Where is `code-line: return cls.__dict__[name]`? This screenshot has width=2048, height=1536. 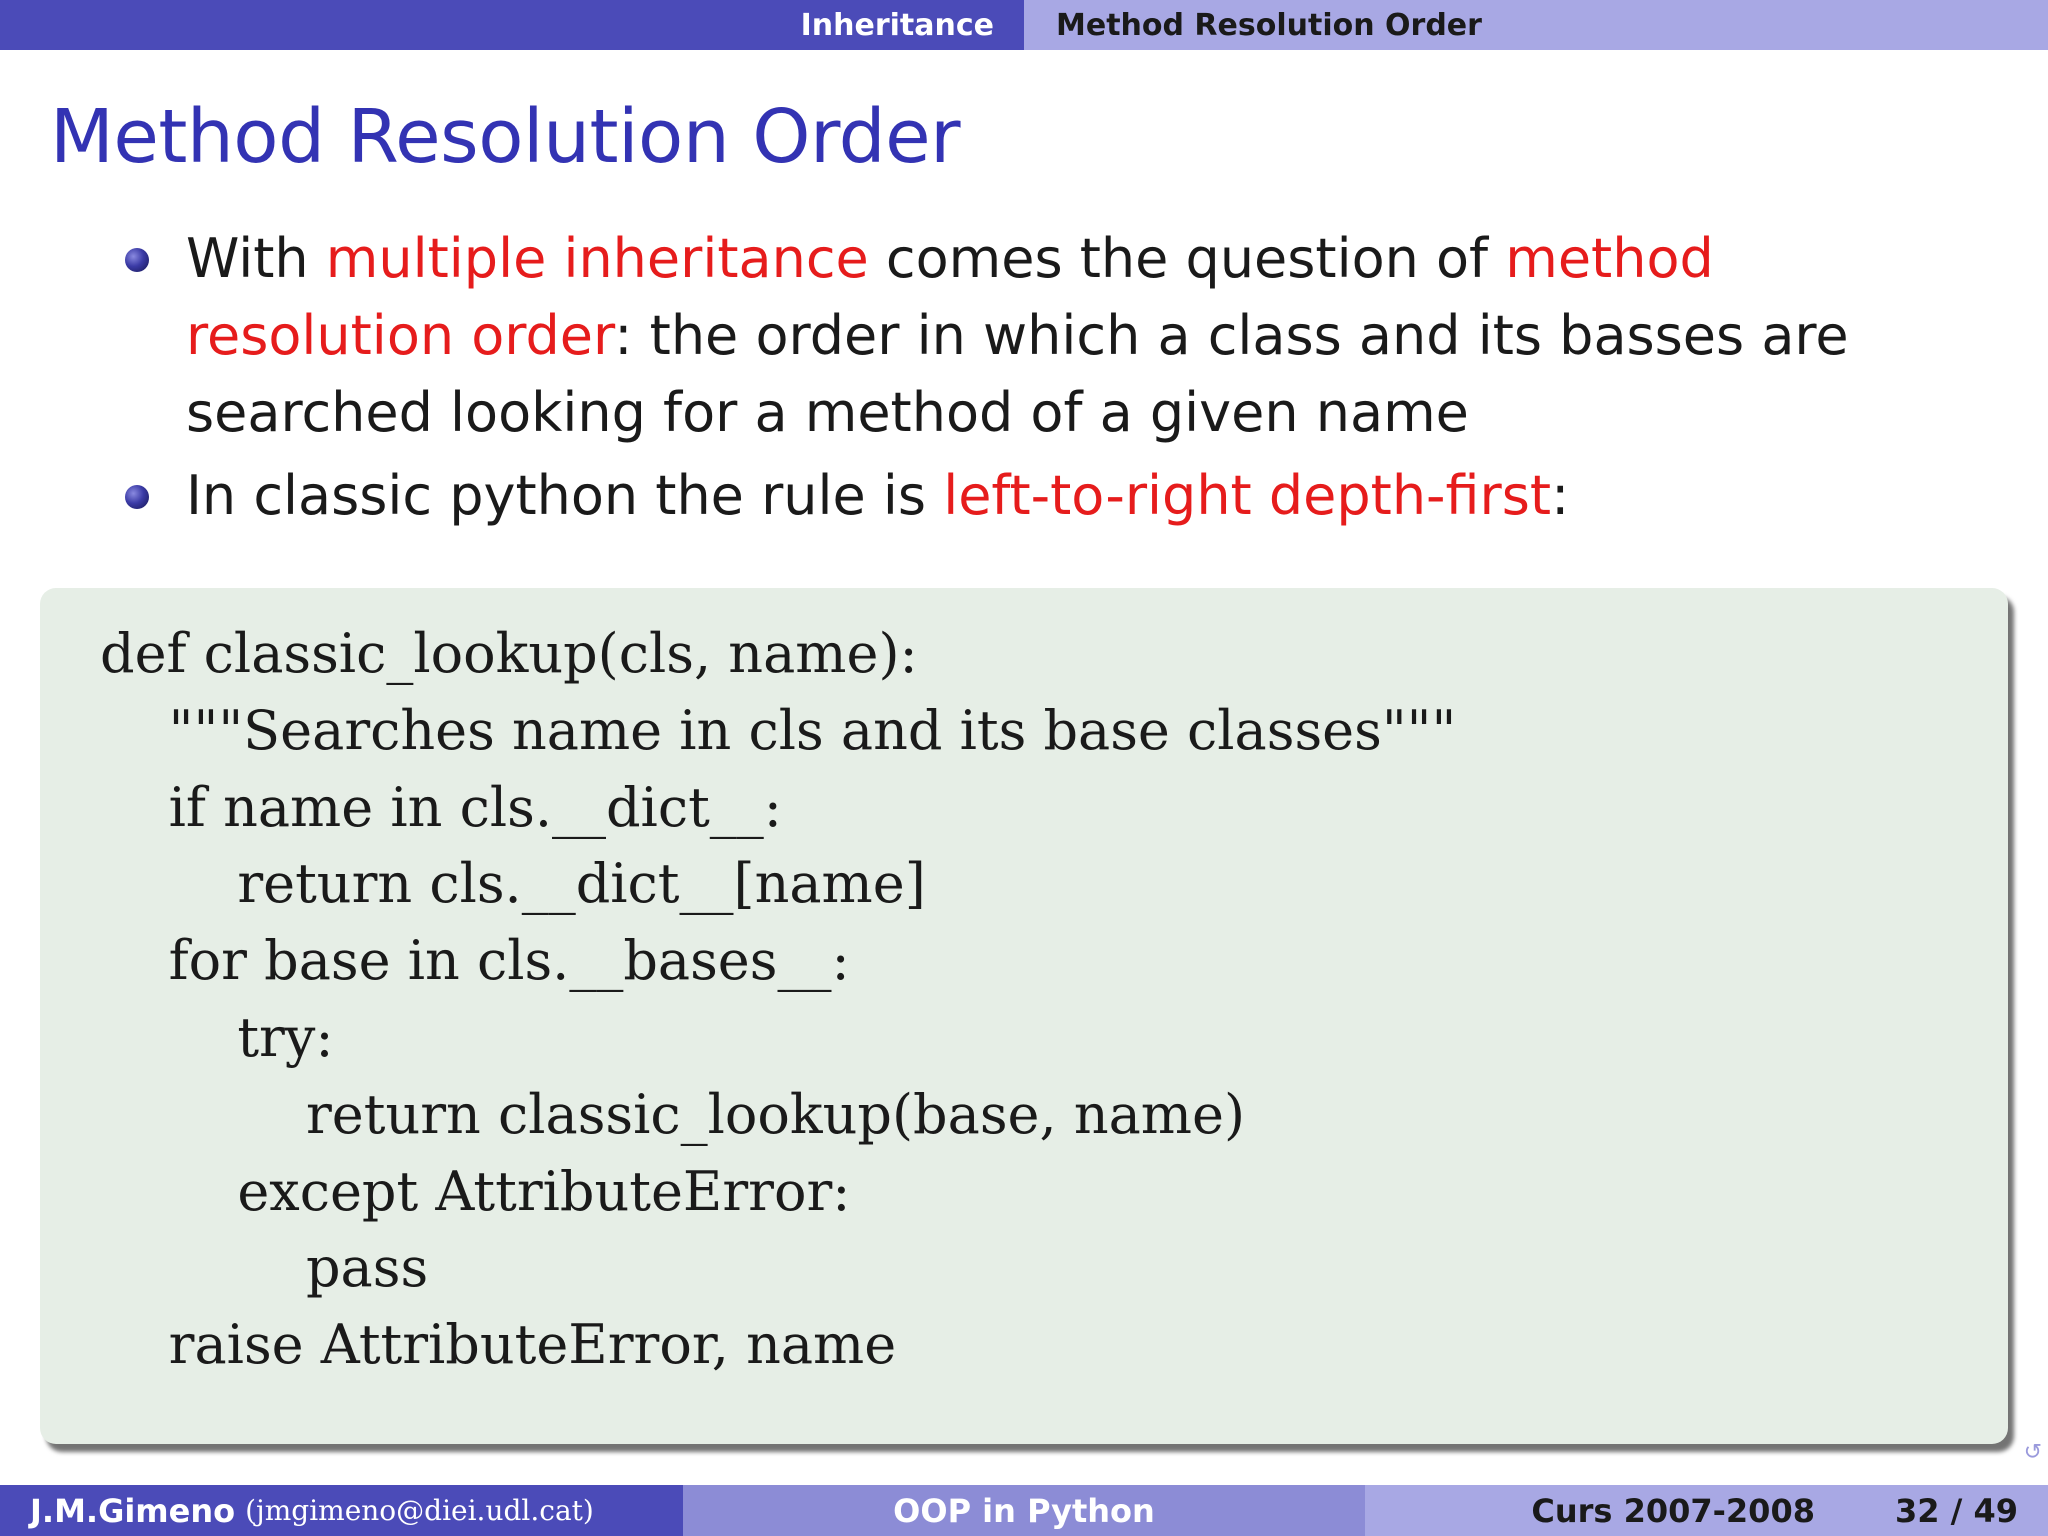
code-line: return cls.__dict__[name] is located at coordinates (513, 884).